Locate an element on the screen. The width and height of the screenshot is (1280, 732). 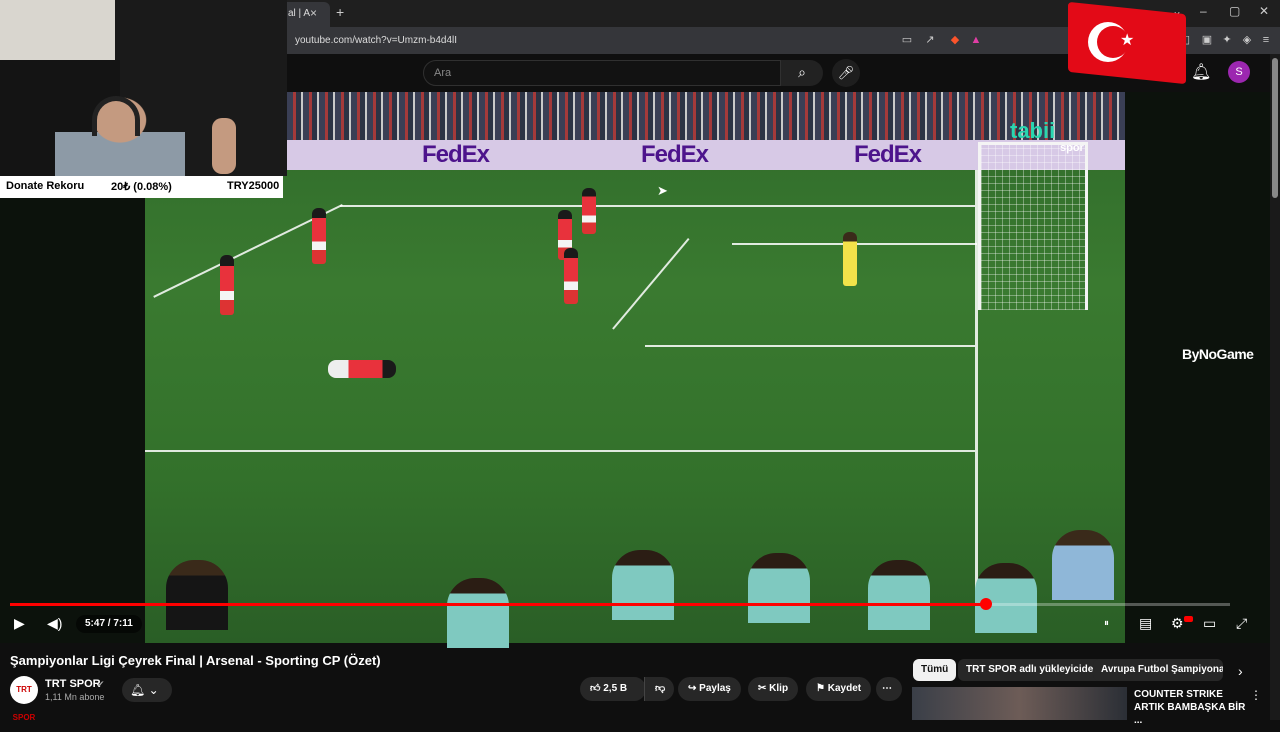
verified-icon: ✔ is located at coordinates (101, 684).